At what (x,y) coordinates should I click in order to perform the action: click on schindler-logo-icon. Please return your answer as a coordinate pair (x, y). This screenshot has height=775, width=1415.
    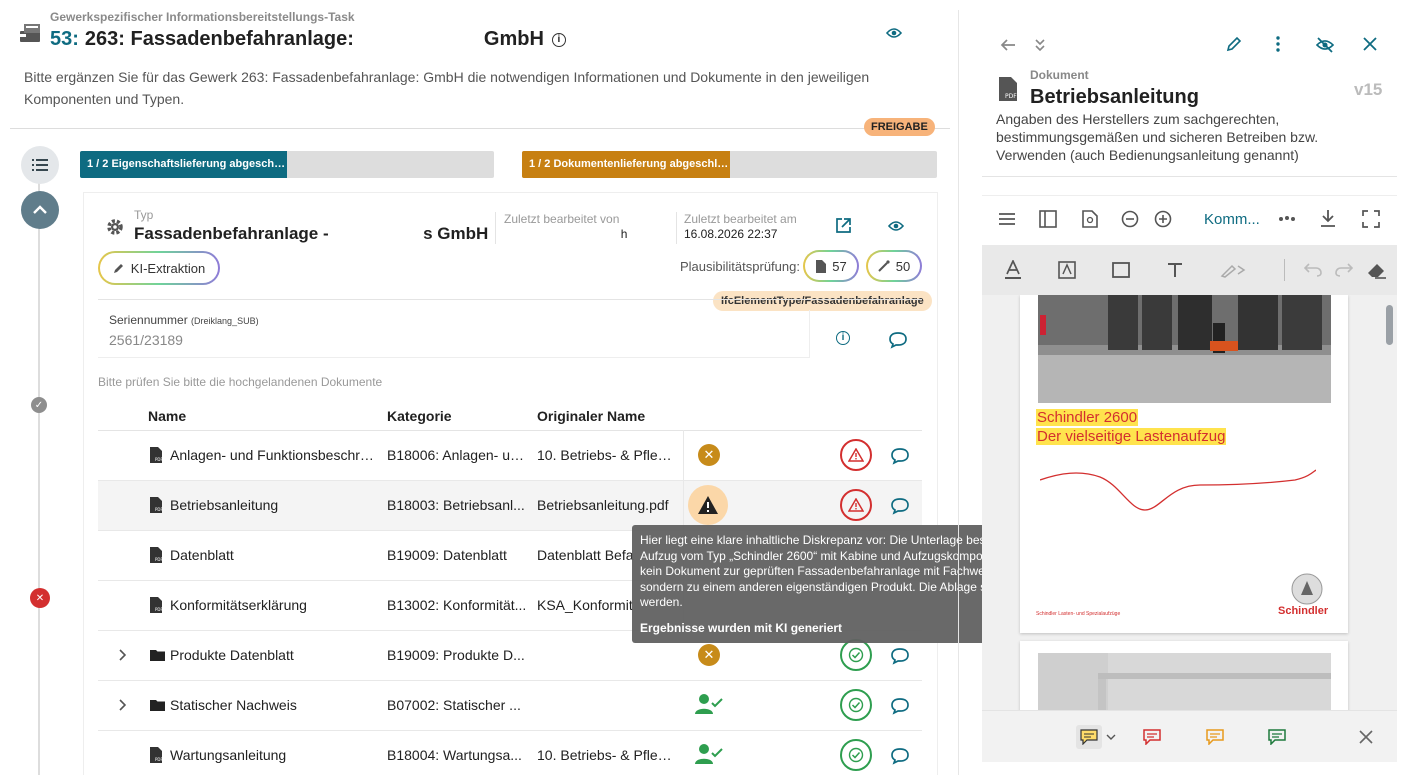
    Looking at the image, I should click on (1307, 589).